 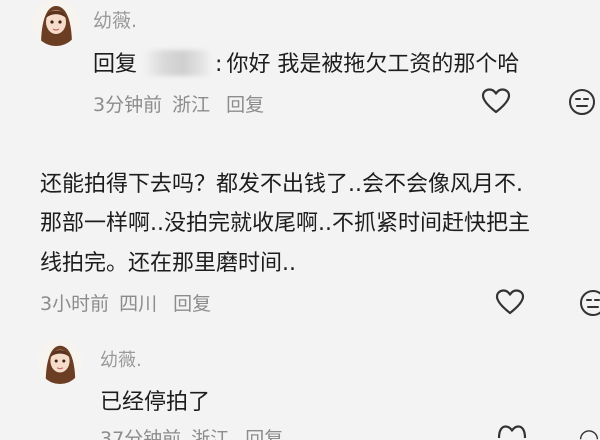 I want to click on comment-meta: 37分钟前 浙江 回复, so click(x=196, y=432).